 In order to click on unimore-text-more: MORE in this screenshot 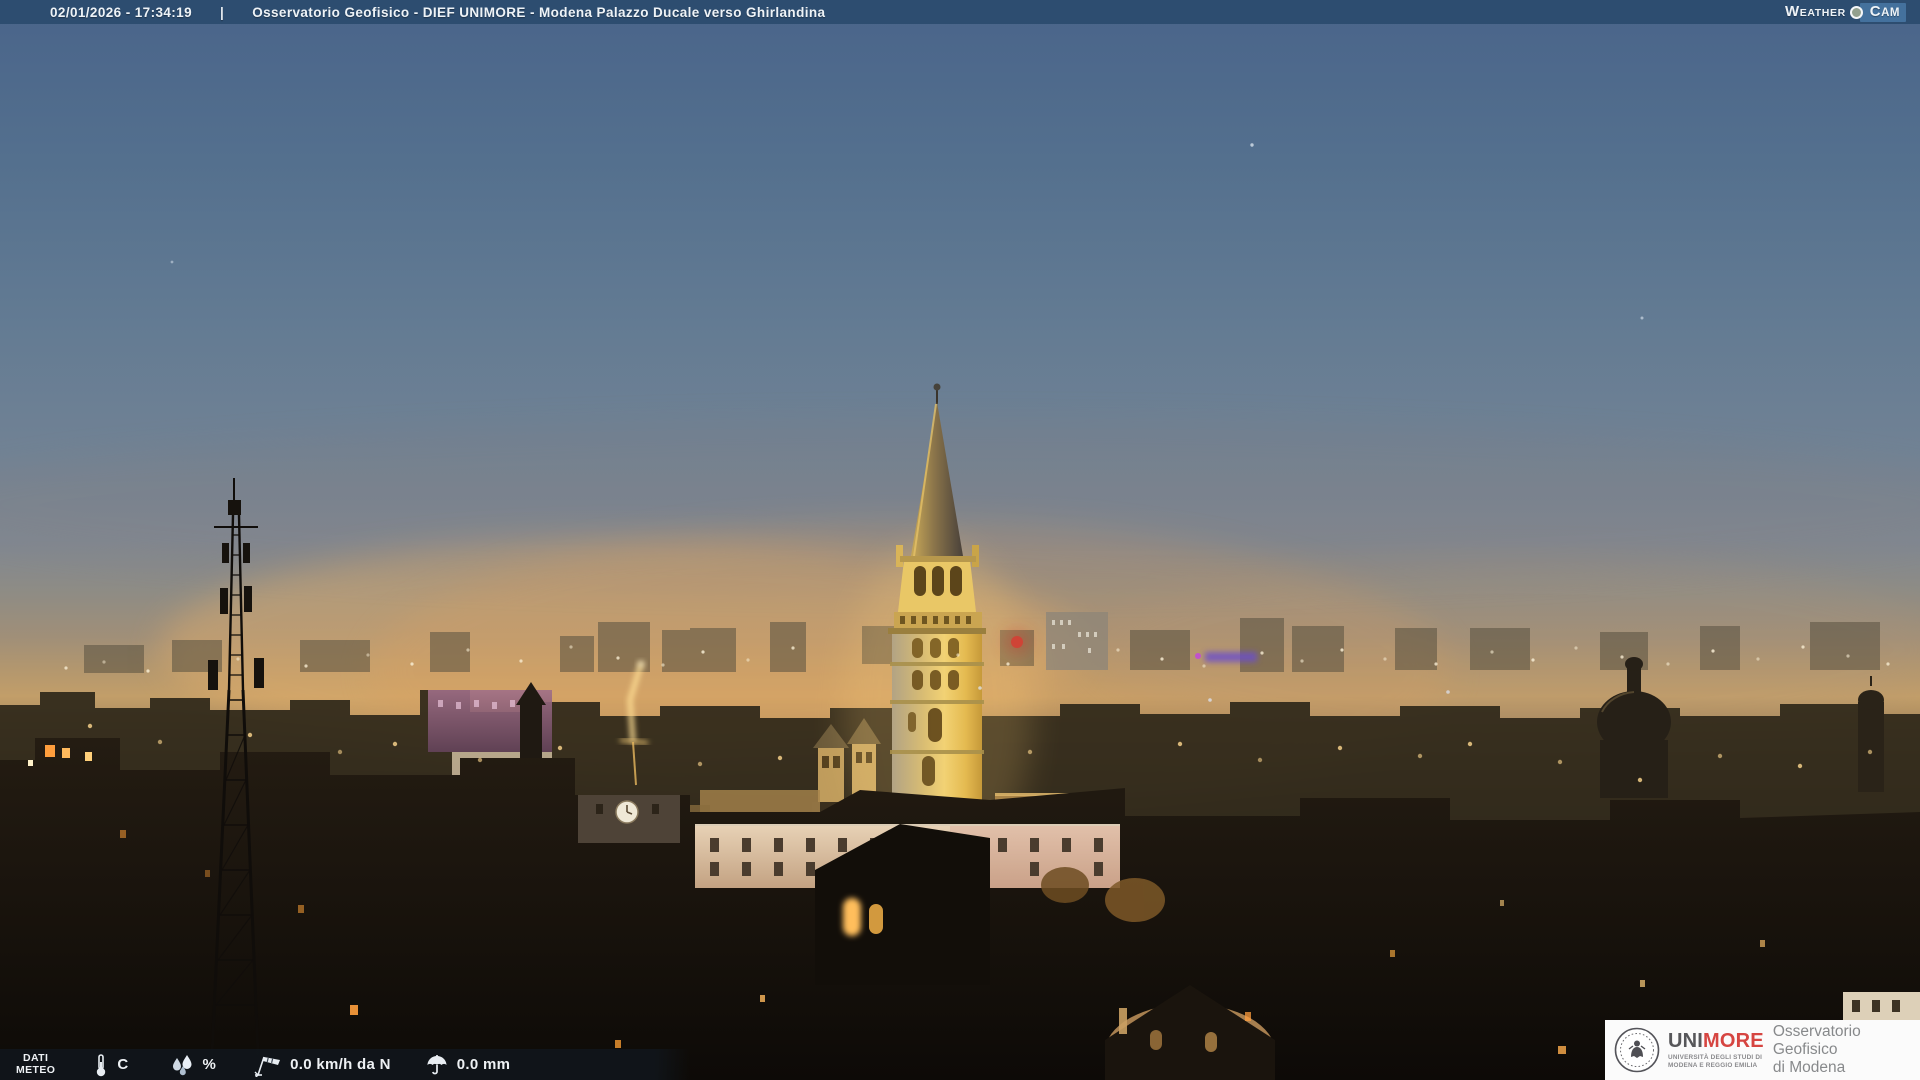, I will do `click(1733, 1040)`.